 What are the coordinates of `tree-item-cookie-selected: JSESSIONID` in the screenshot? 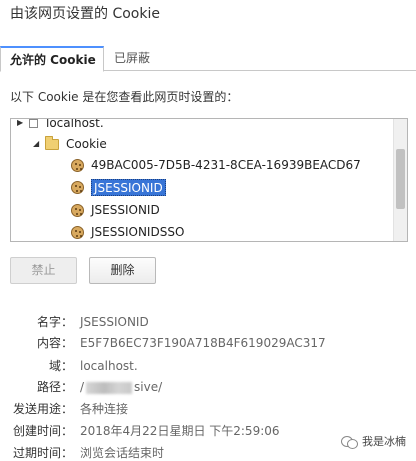 It's located at (118, 187).